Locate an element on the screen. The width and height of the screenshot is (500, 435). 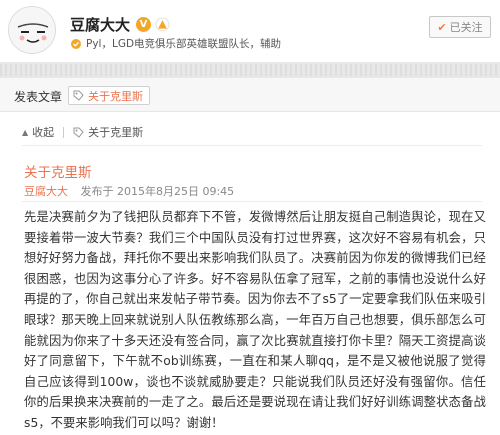
avatar is located at coordinates (32, 30).